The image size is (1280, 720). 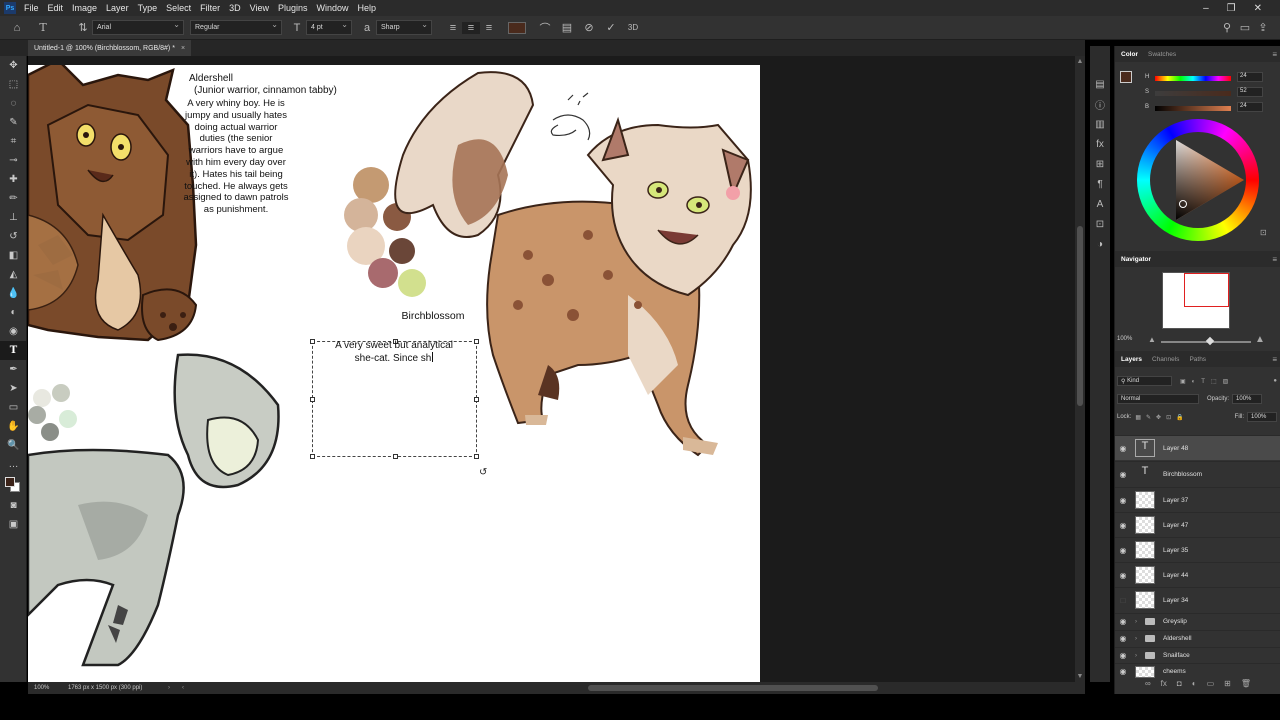 I want to click on sponge-tool-icon: ◉, so click(x=13, y=331).